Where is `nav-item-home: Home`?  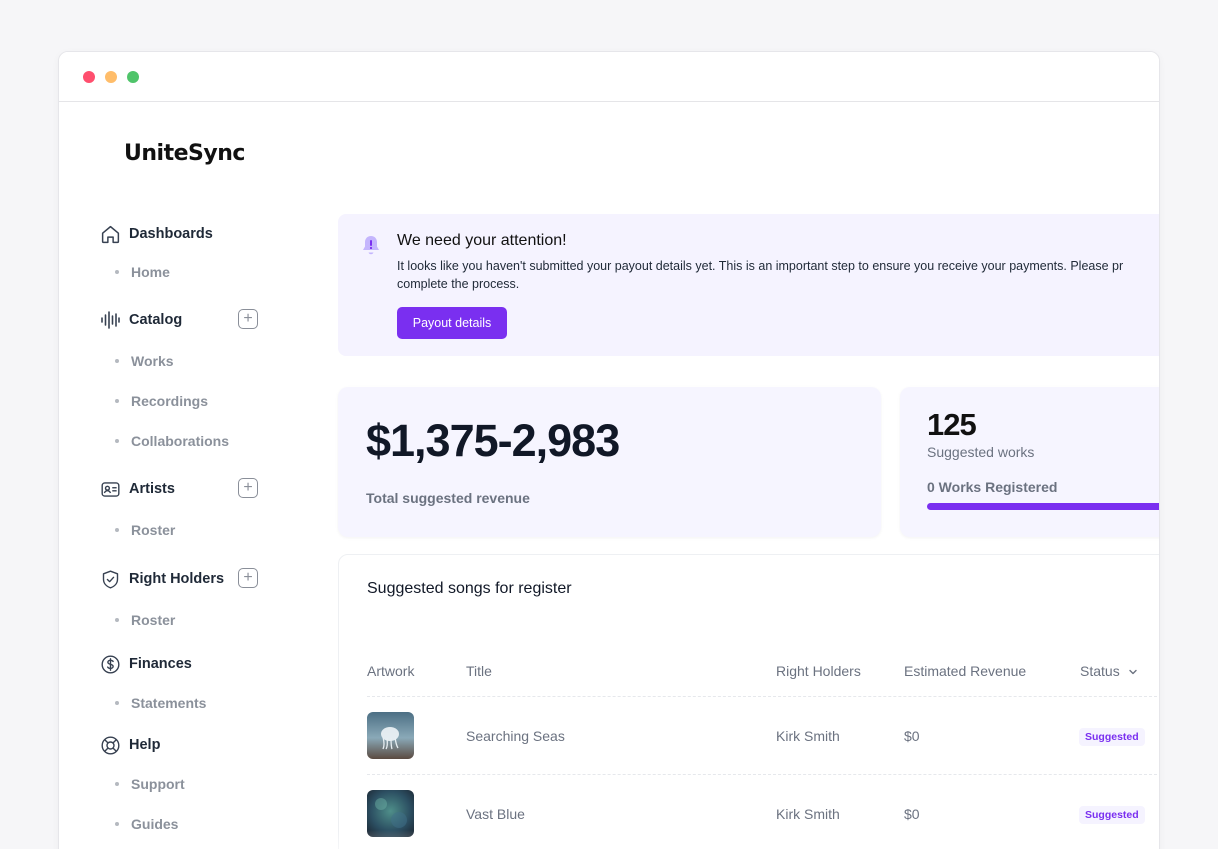
nav-item-home: Home is located at coordinates (142, 272).